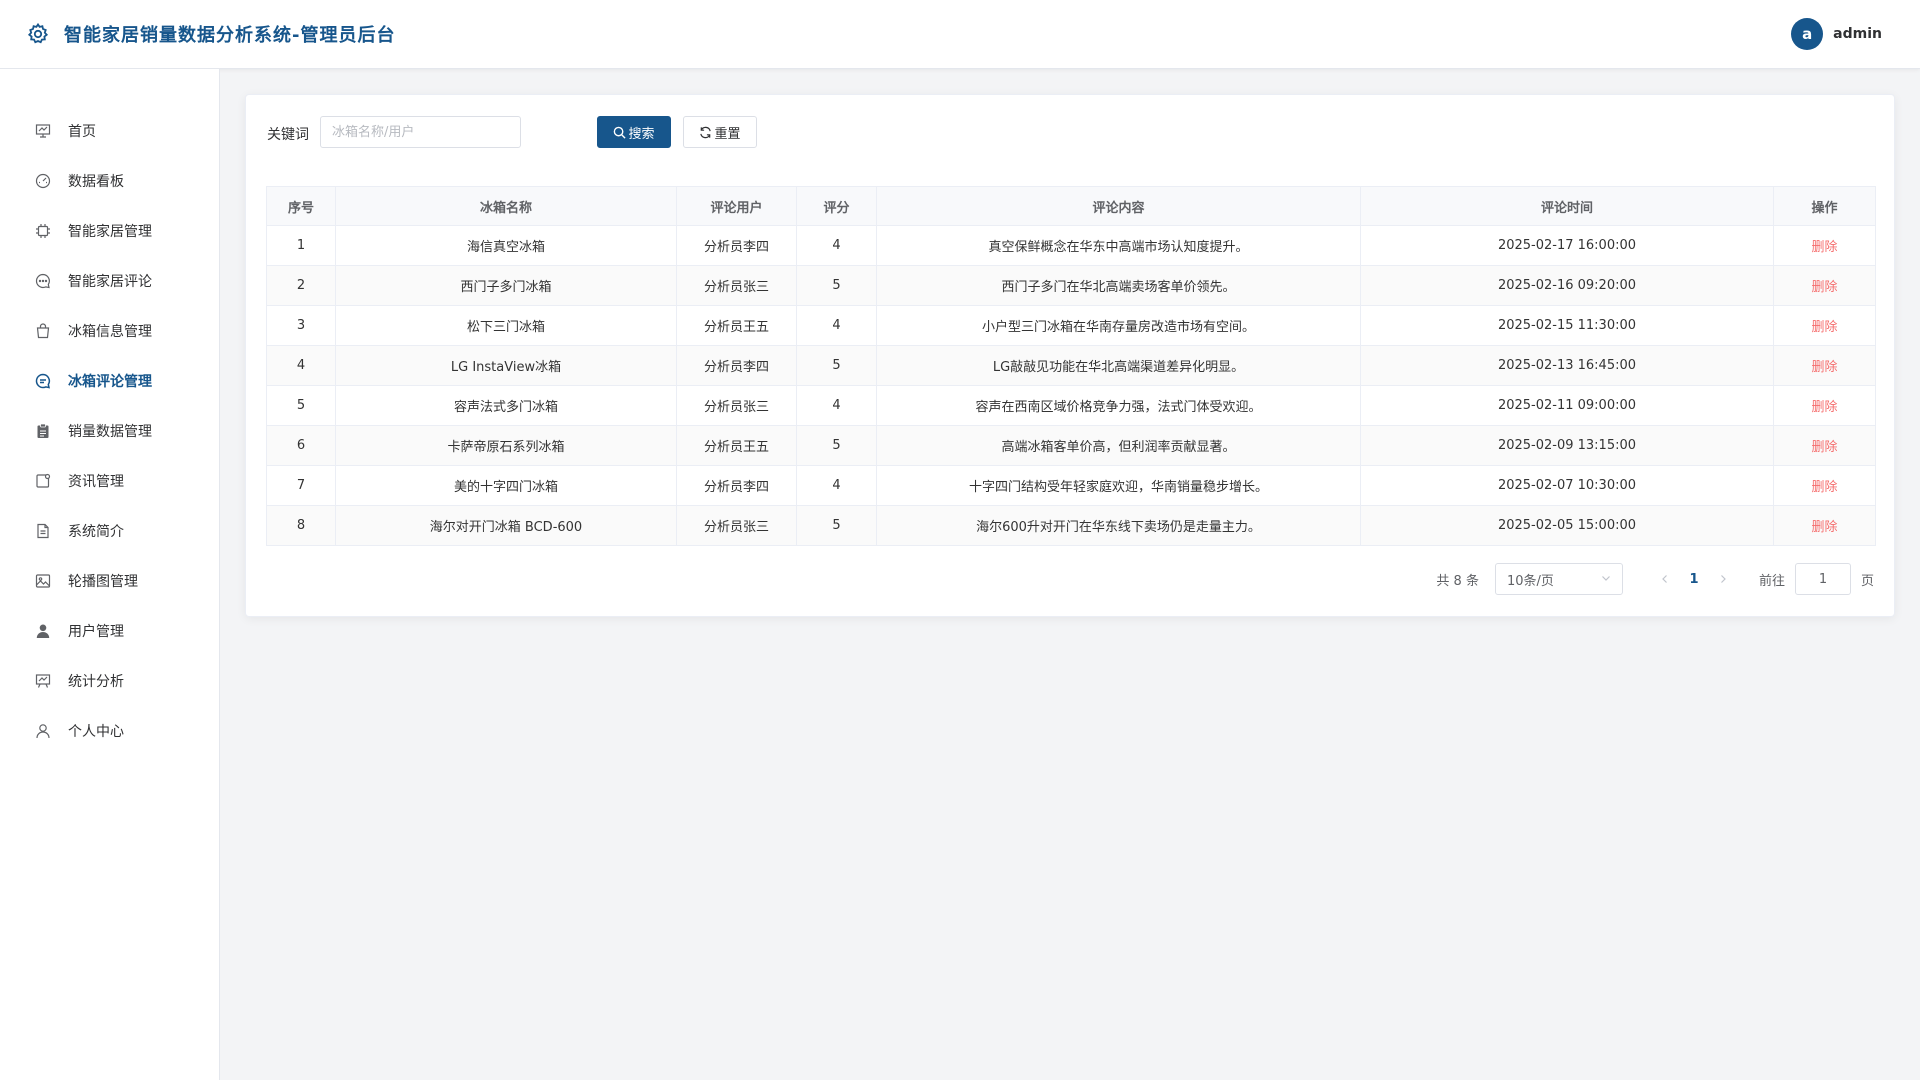 This screenshot has height=1080, width=1920. Describe the element at coordinates (1807, 34) in the screenshot. I see `avatar: a` at that location.